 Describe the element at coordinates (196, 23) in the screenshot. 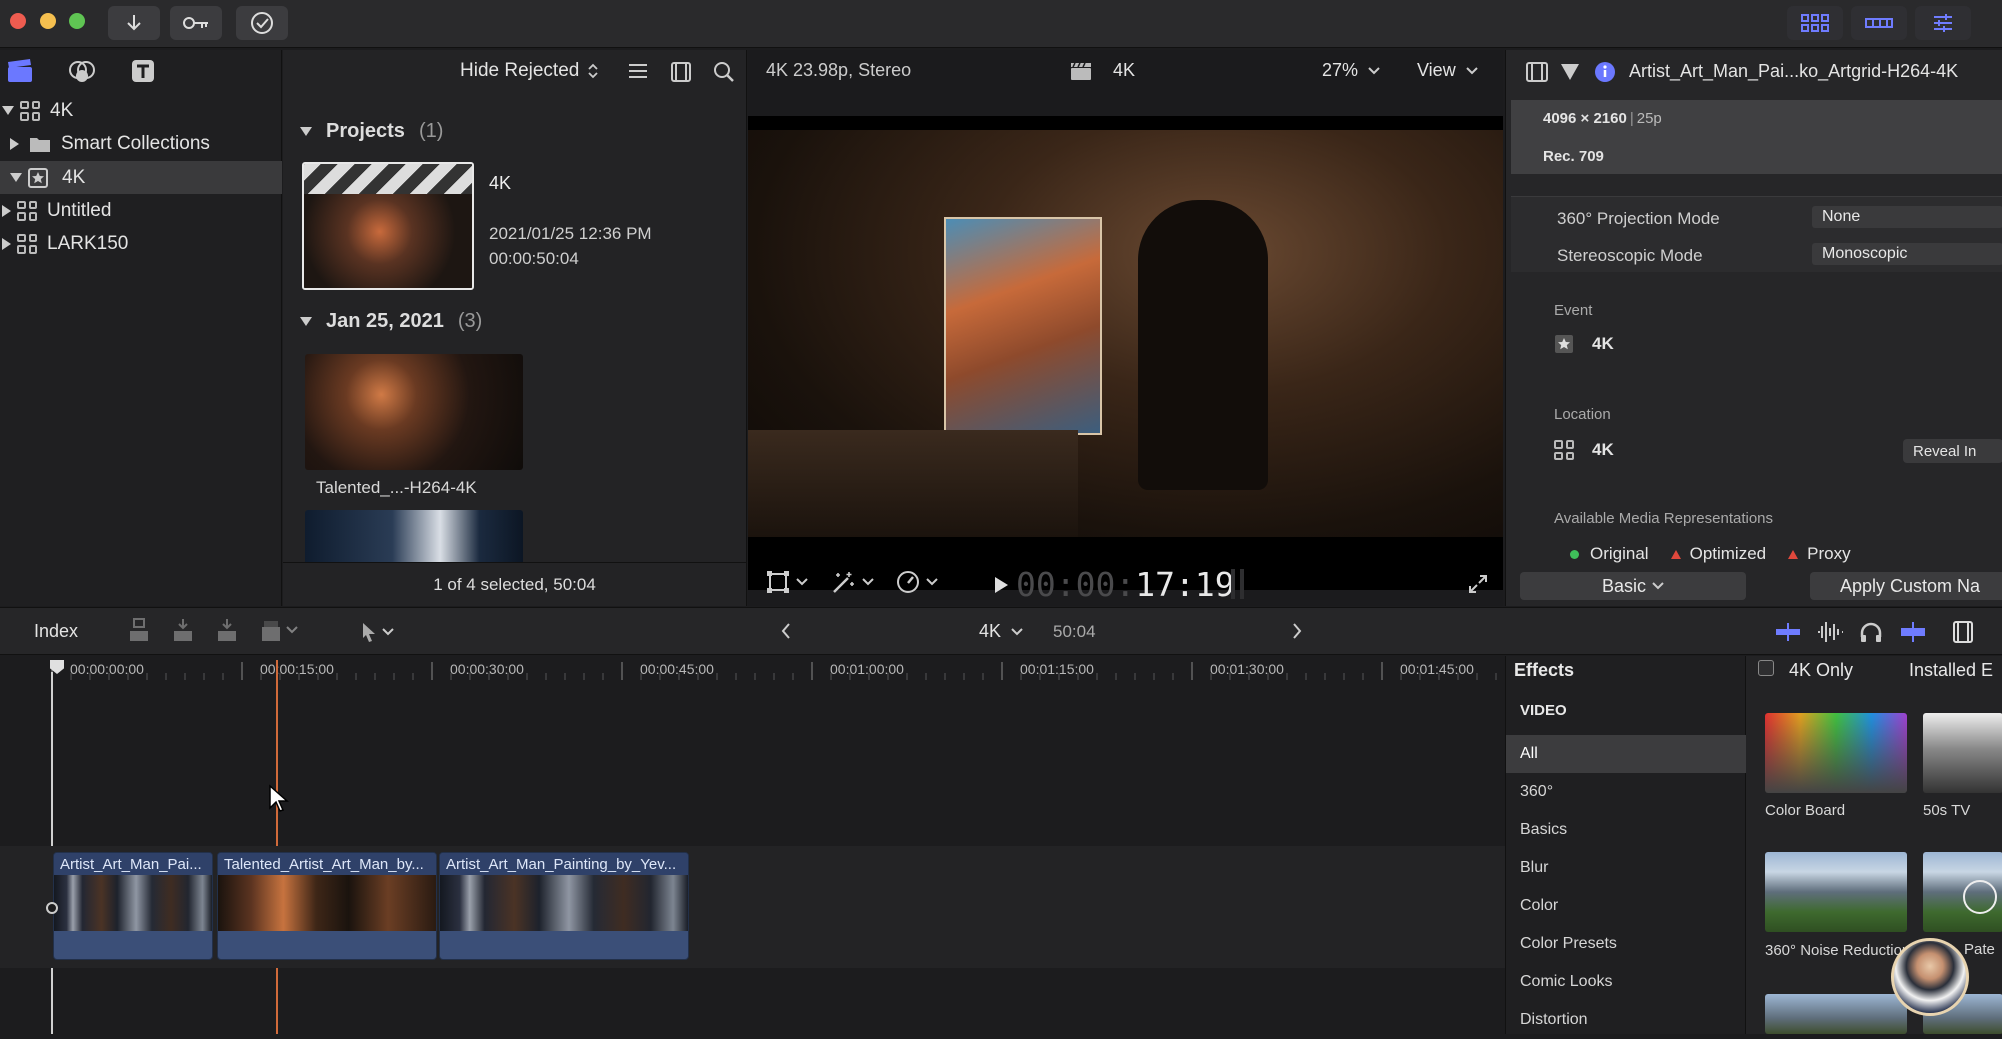

I see `keywords-button` at that location.